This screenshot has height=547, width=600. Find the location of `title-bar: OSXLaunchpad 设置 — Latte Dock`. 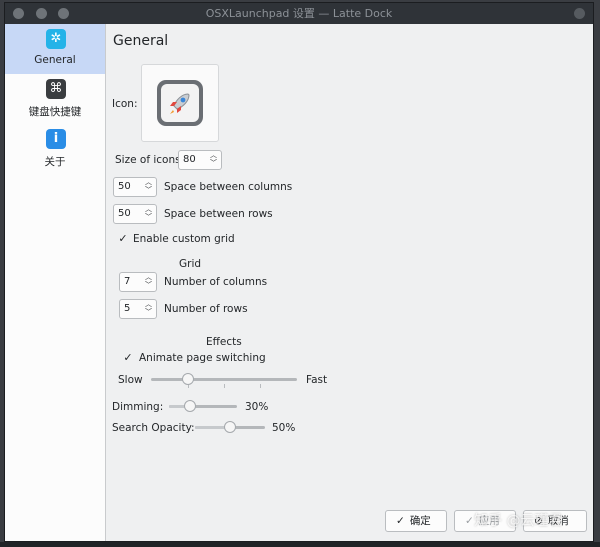

title-bar: OSXLaunchpad 设置 — Latte Dock is located at coordinates (299, 13).